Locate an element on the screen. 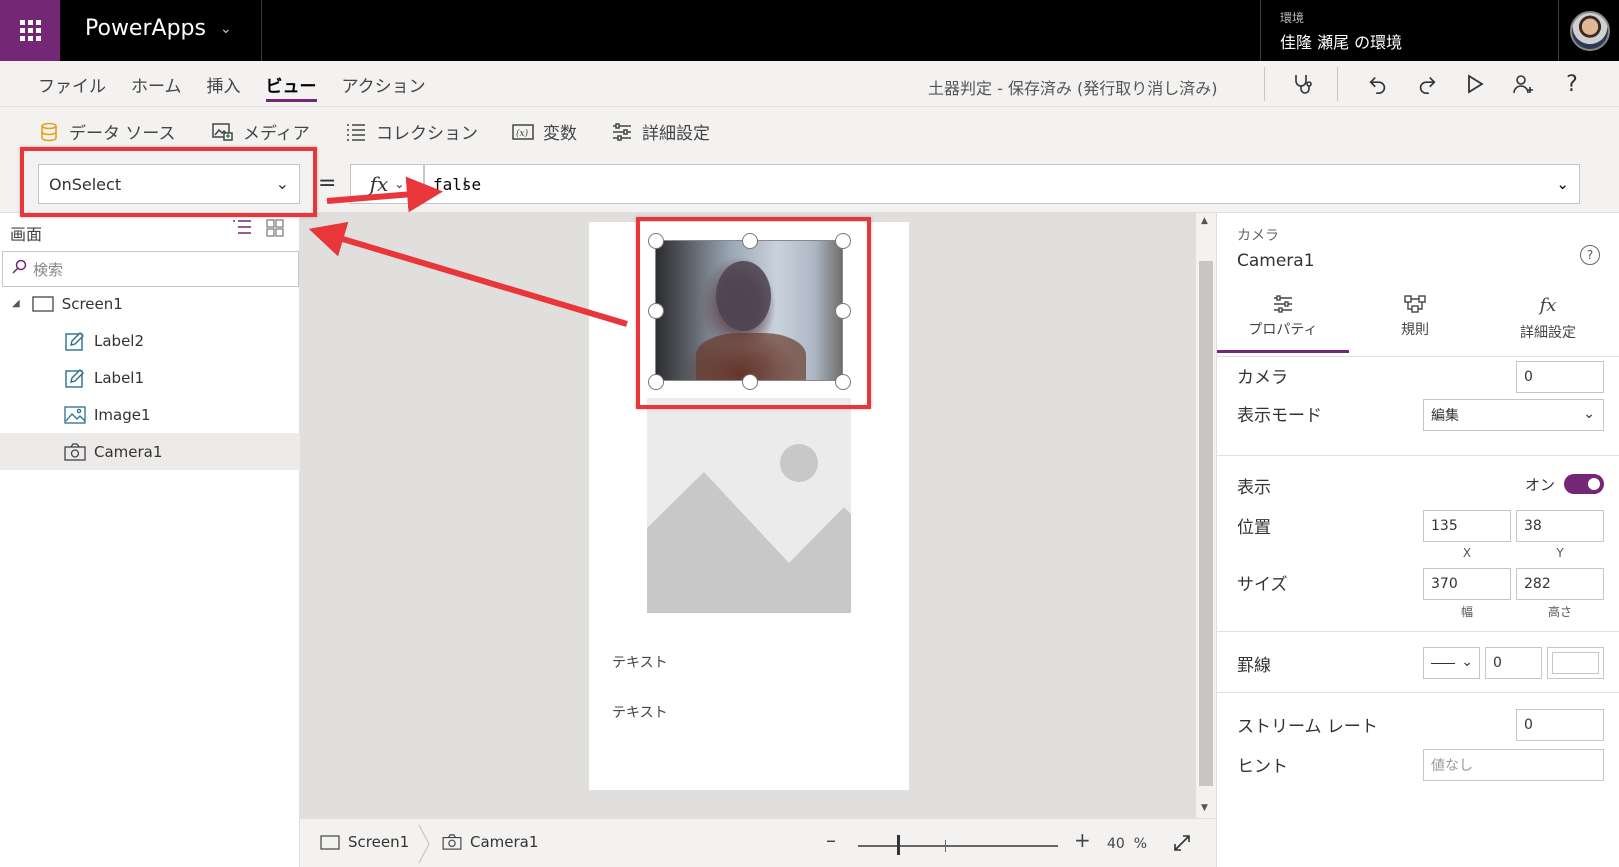  control-name: Camera1 is located at coordinates (1276, 261).